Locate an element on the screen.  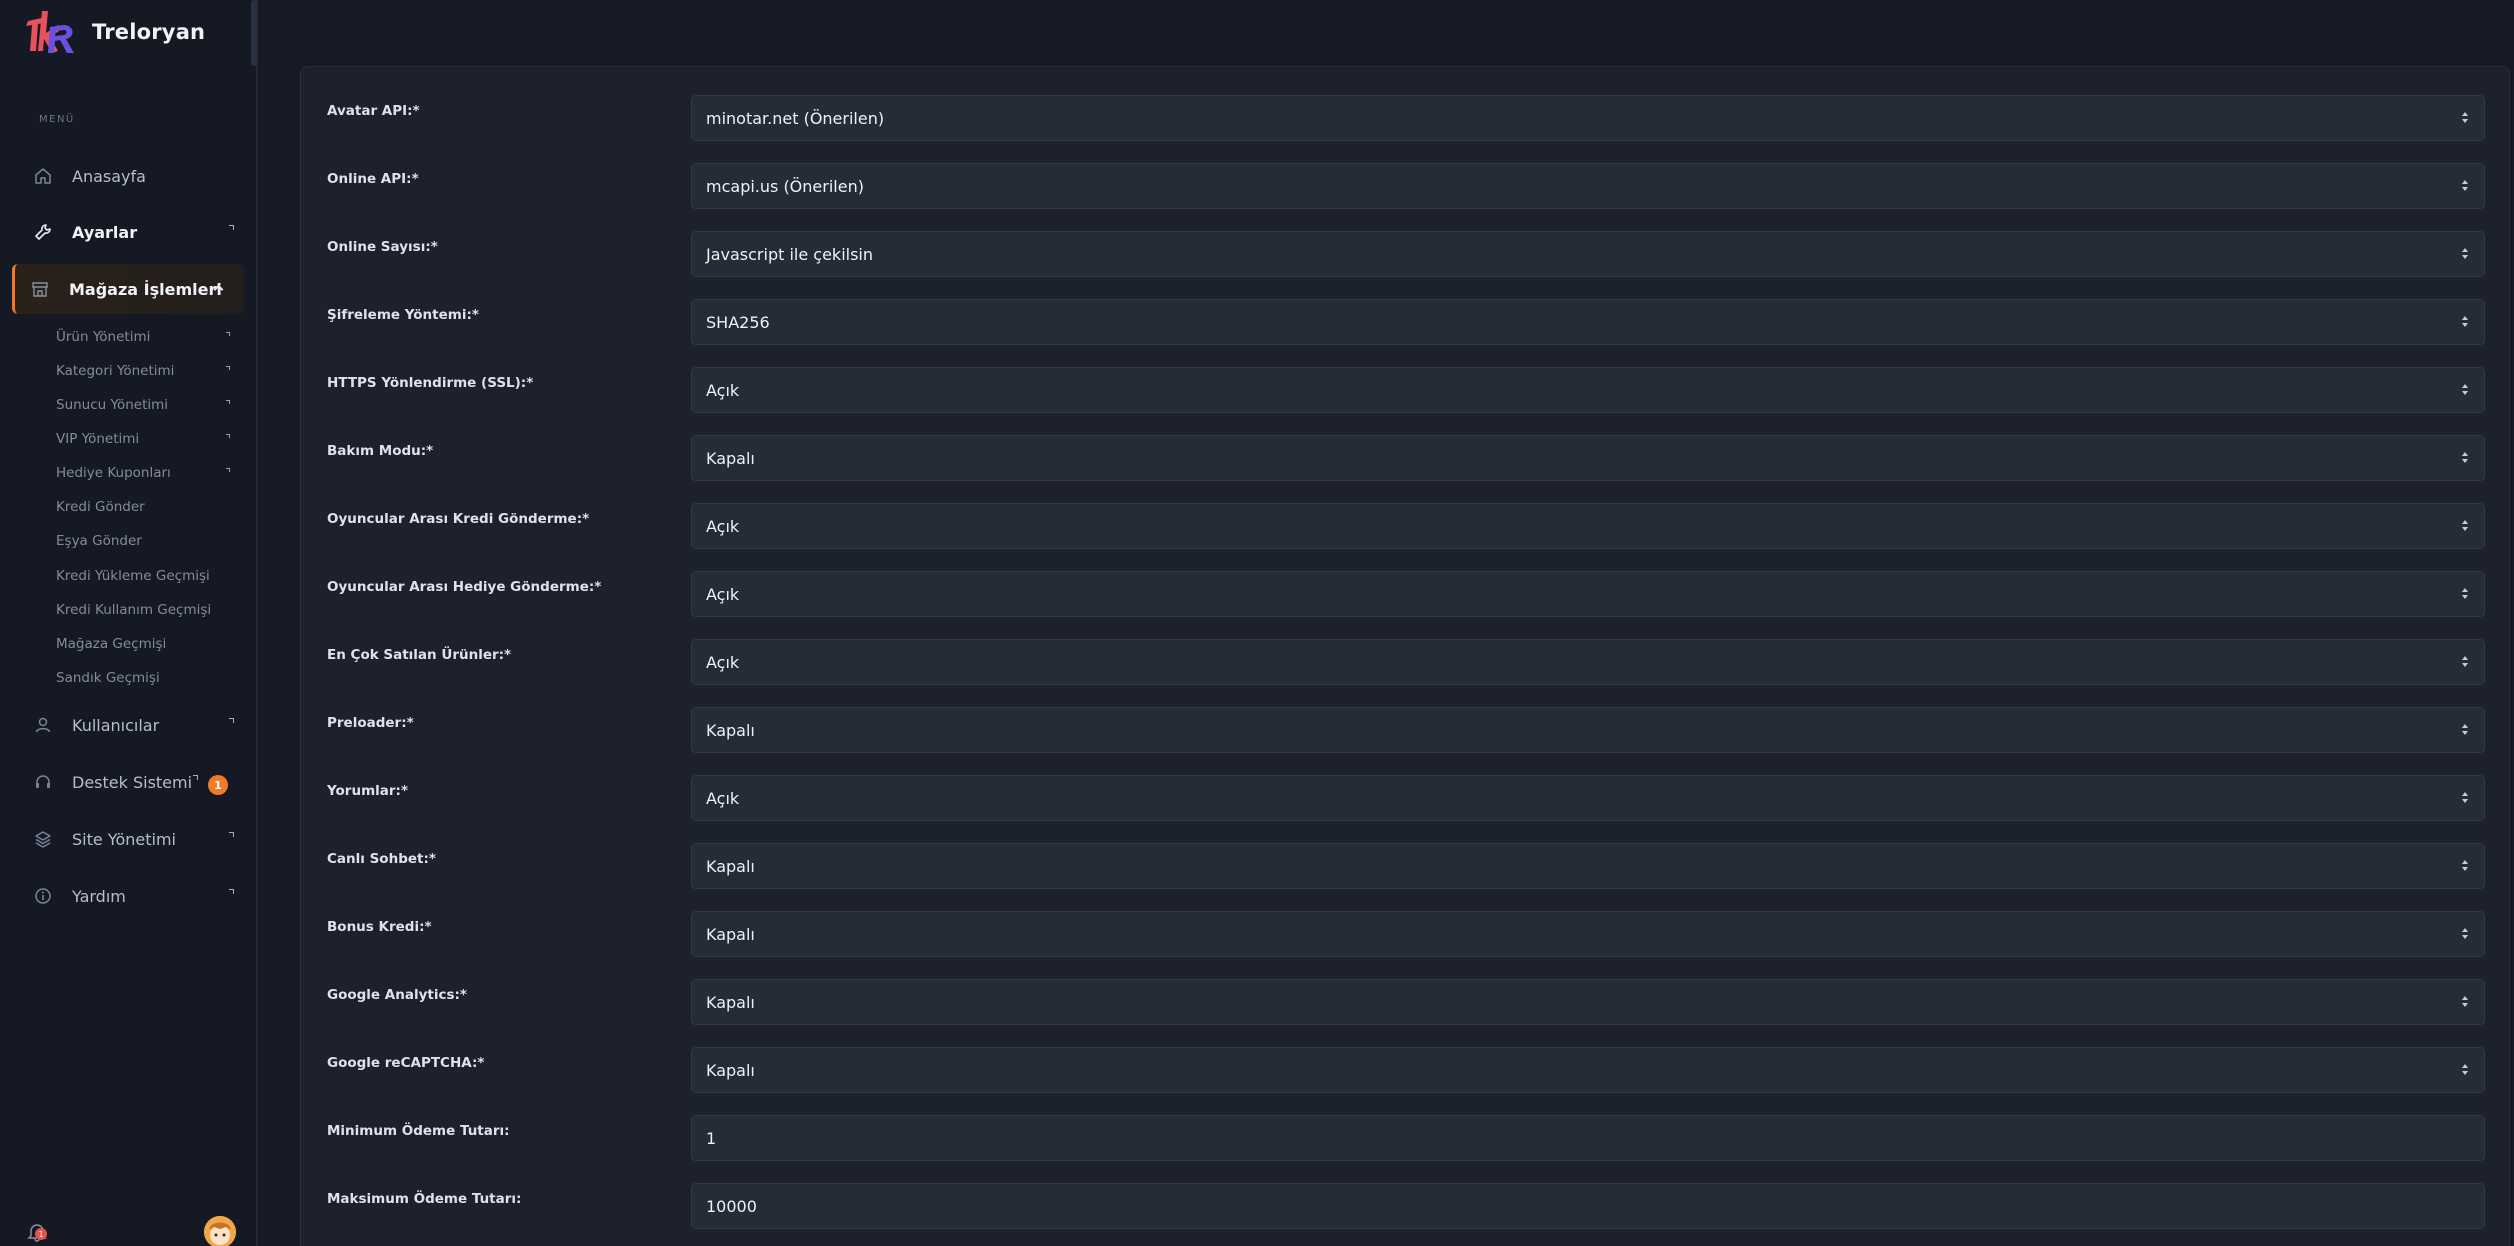
field-label: Şifreleme Yöntemi:* is located at coordinates (403, 315).